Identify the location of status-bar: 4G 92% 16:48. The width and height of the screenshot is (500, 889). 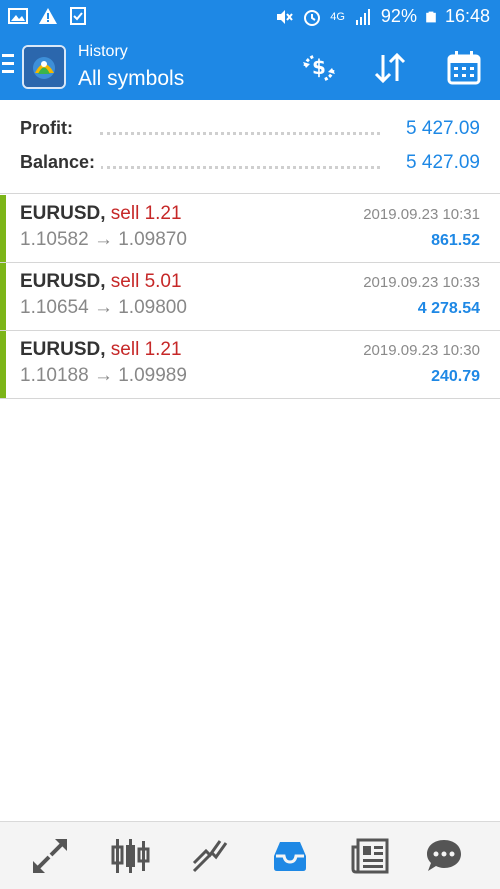
(250, 17).